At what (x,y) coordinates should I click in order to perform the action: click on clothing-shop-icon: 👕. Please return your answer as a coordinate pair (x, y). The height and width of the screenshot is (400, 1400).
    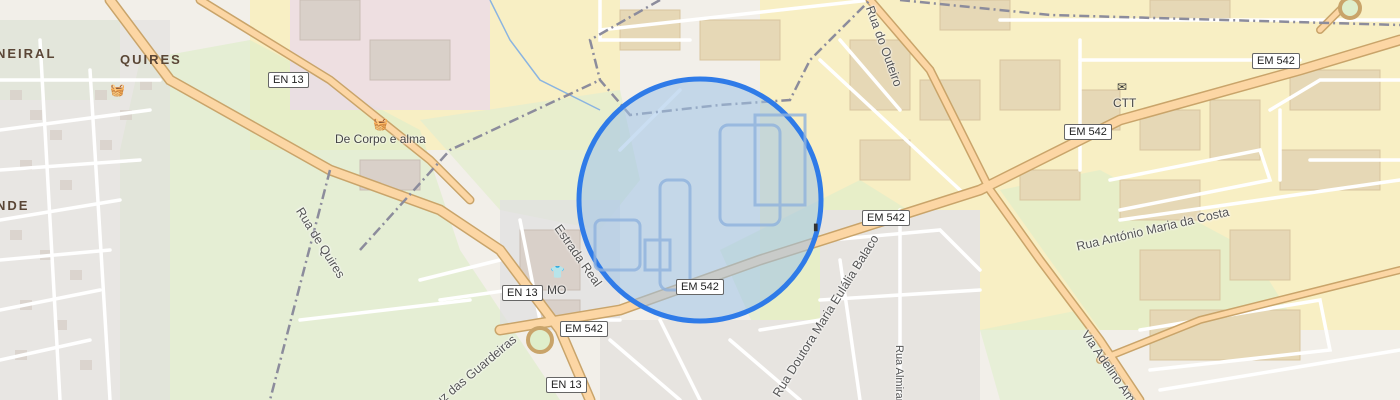
    Looking at the image, I should click on (557, 272).